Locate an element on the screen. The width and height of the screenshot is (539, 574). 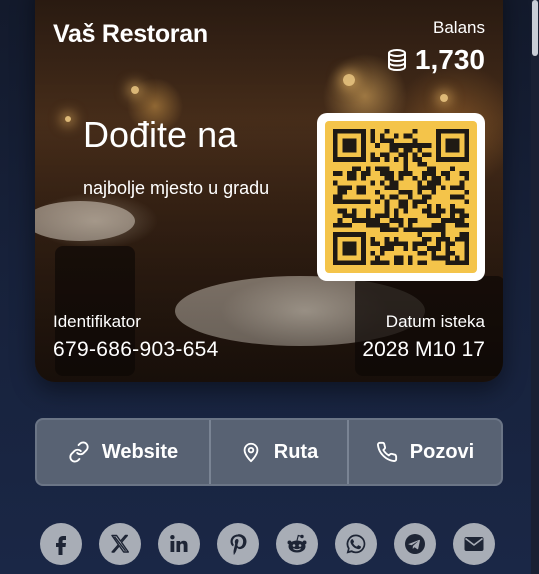
facebook-button is located at coordinates (61, 544).